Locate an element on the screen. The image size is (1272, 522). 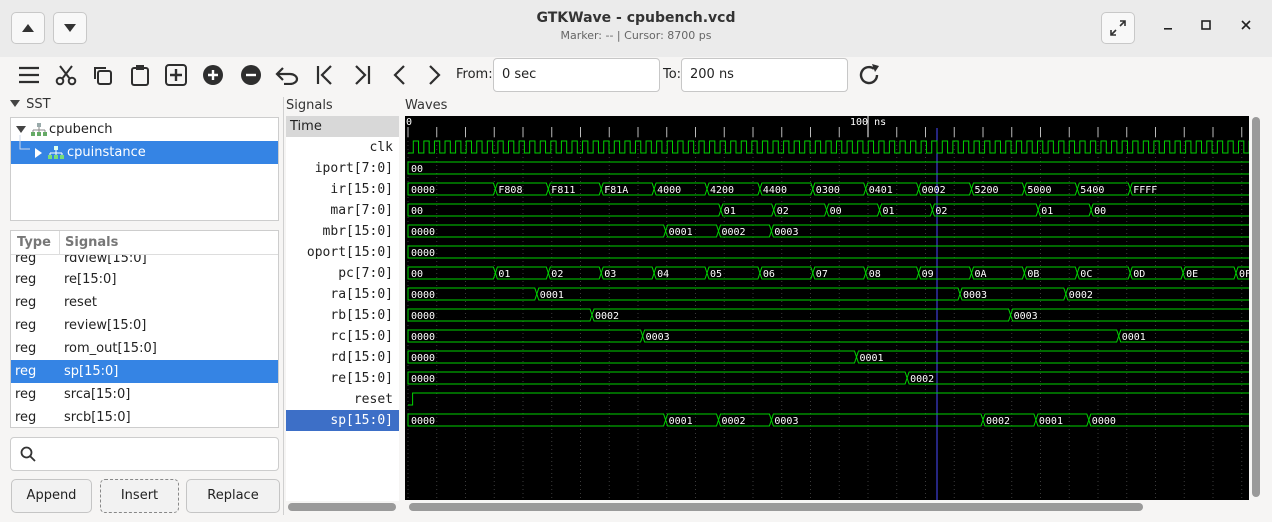
bus-value-label: 00 is located at coordinates (417, 211).